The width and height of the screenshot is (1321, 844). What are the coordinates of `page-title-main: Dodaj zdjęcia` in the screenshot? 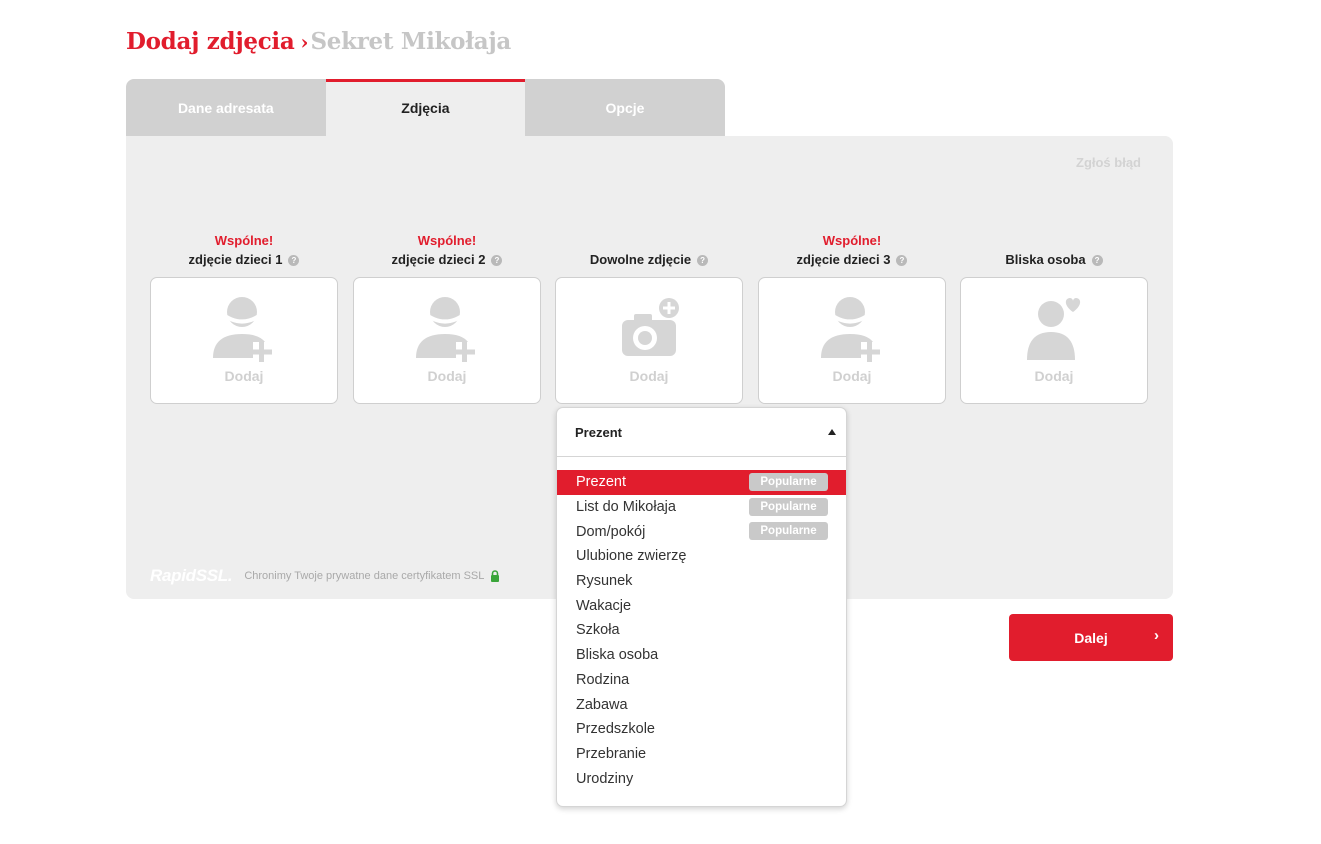 It's located at (210, 41).